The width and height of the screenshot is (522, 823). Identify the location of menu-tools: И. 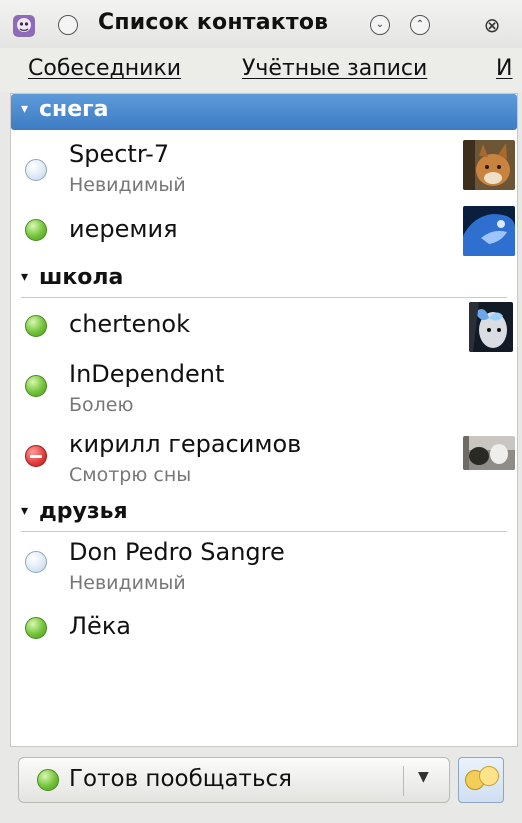
(504, 68).